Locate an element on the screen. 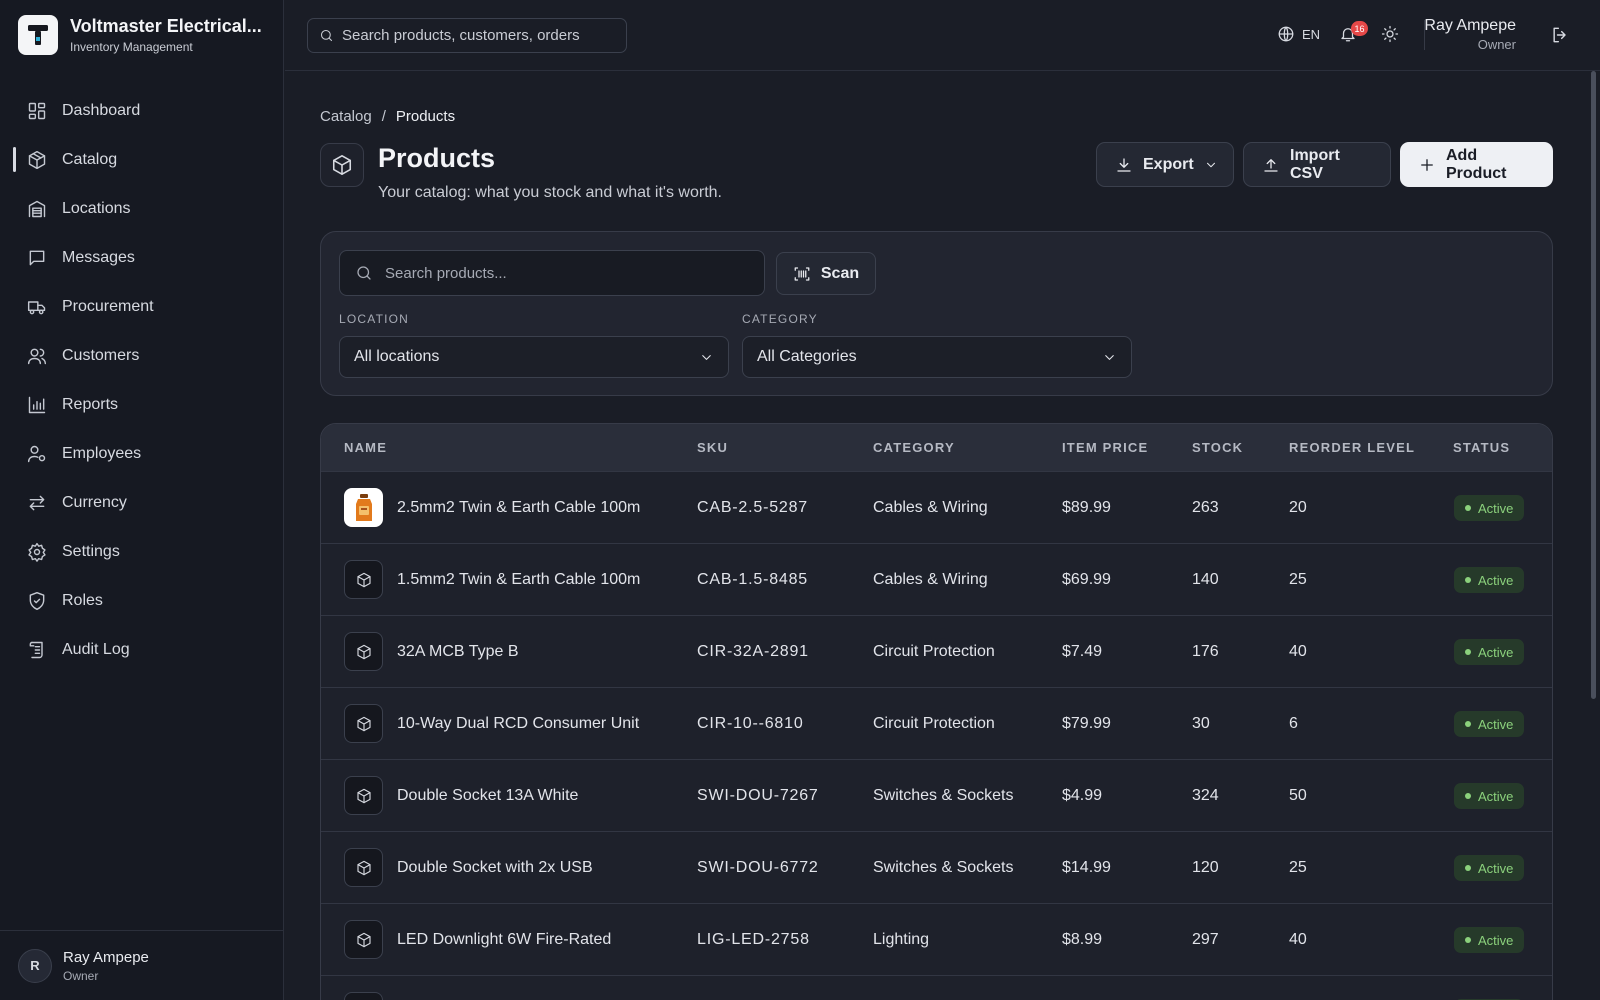 The width and height of the screenshot is (1600, 1000). barcode-scan-icon is located at coordinates (802, 274).